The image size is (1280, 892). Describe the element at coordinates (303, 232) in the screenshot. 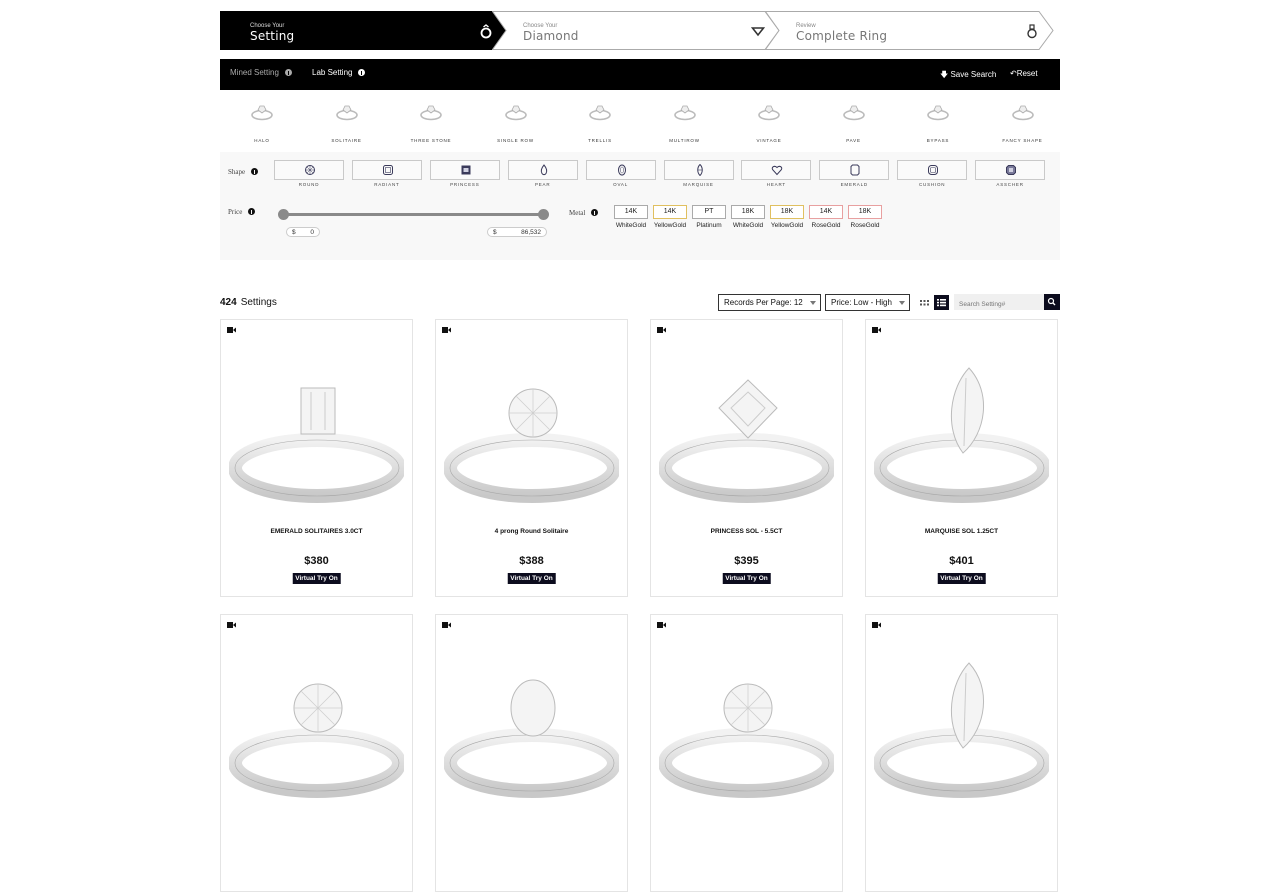

I see `price-min-input: $0` at that location.